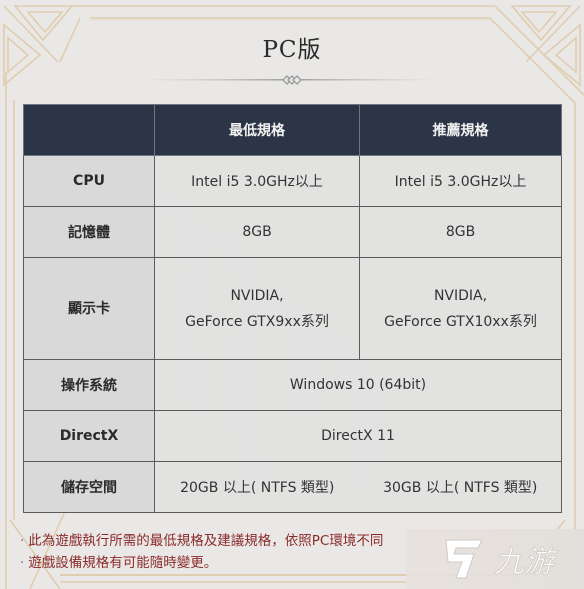 This screenshot has height=589, width=584. Describe the element at coordinates (460, 321) in the screenshot. I see `rec-gpu-line2: GeForce GTX10xx系列` at that location.